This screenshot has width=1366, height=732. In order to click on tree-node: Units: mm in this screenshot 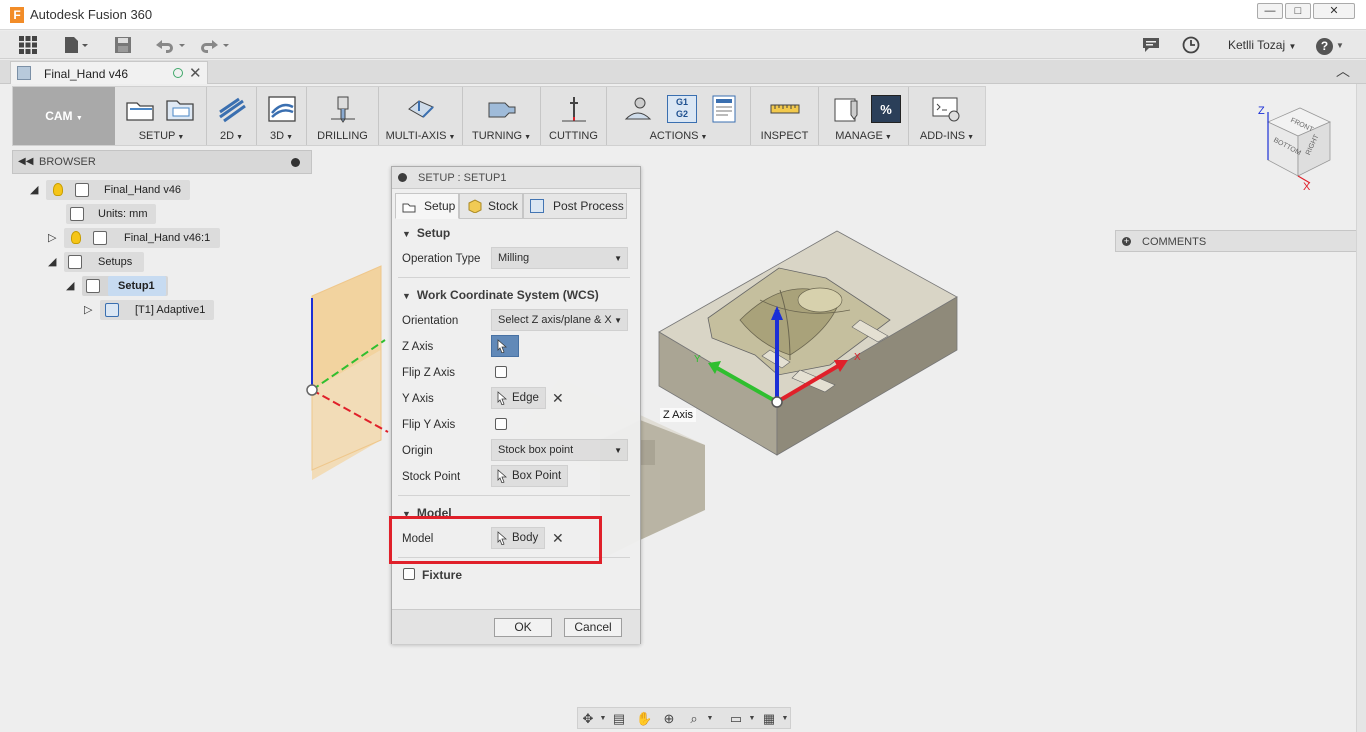, I will do `click(111, 214)`.